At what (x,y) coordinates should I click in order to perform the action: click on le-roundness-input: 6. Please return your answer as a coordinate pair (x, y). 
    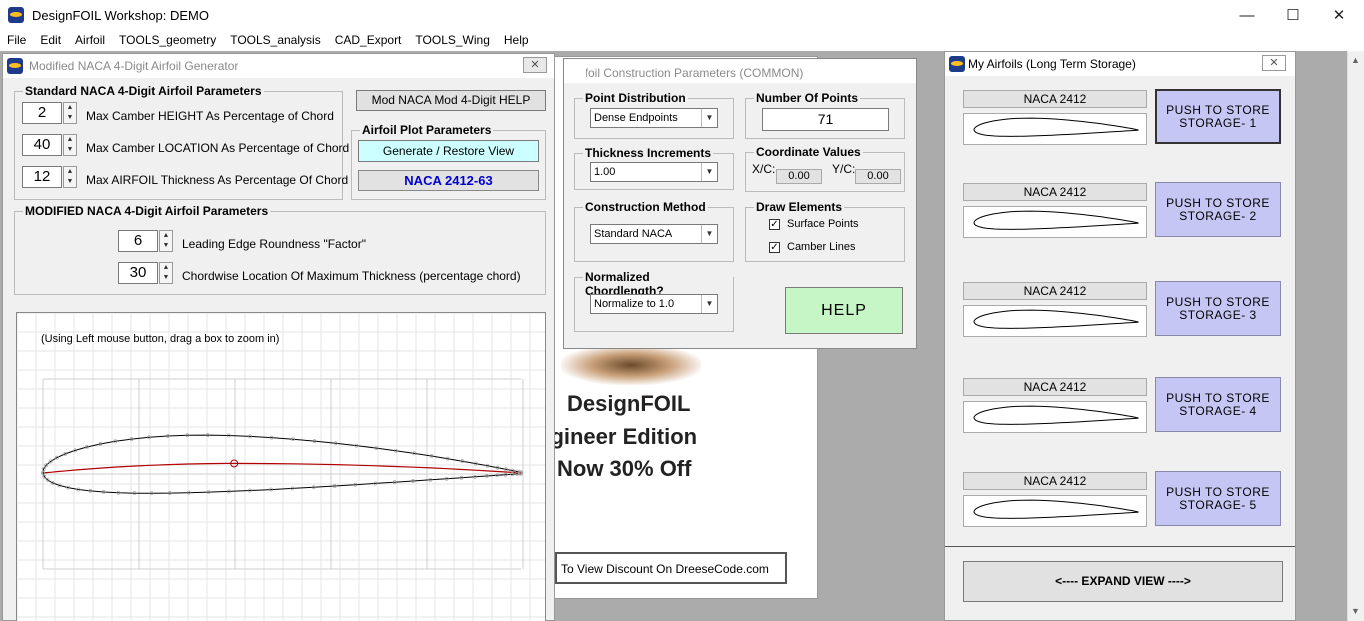
    Looking at the image, I should click on (138, 241).